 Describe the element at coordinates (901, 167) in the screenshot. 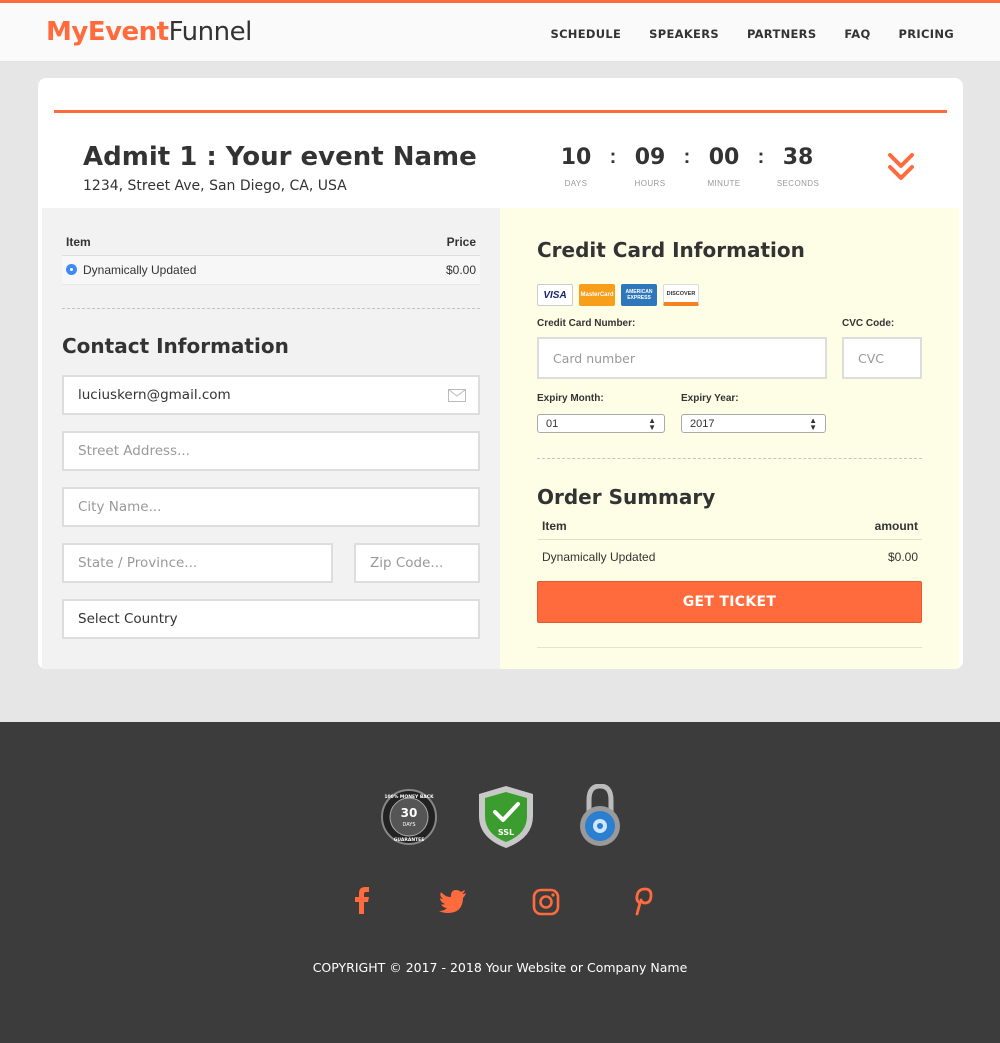

I see `double-chevron-down-icon` at that location.